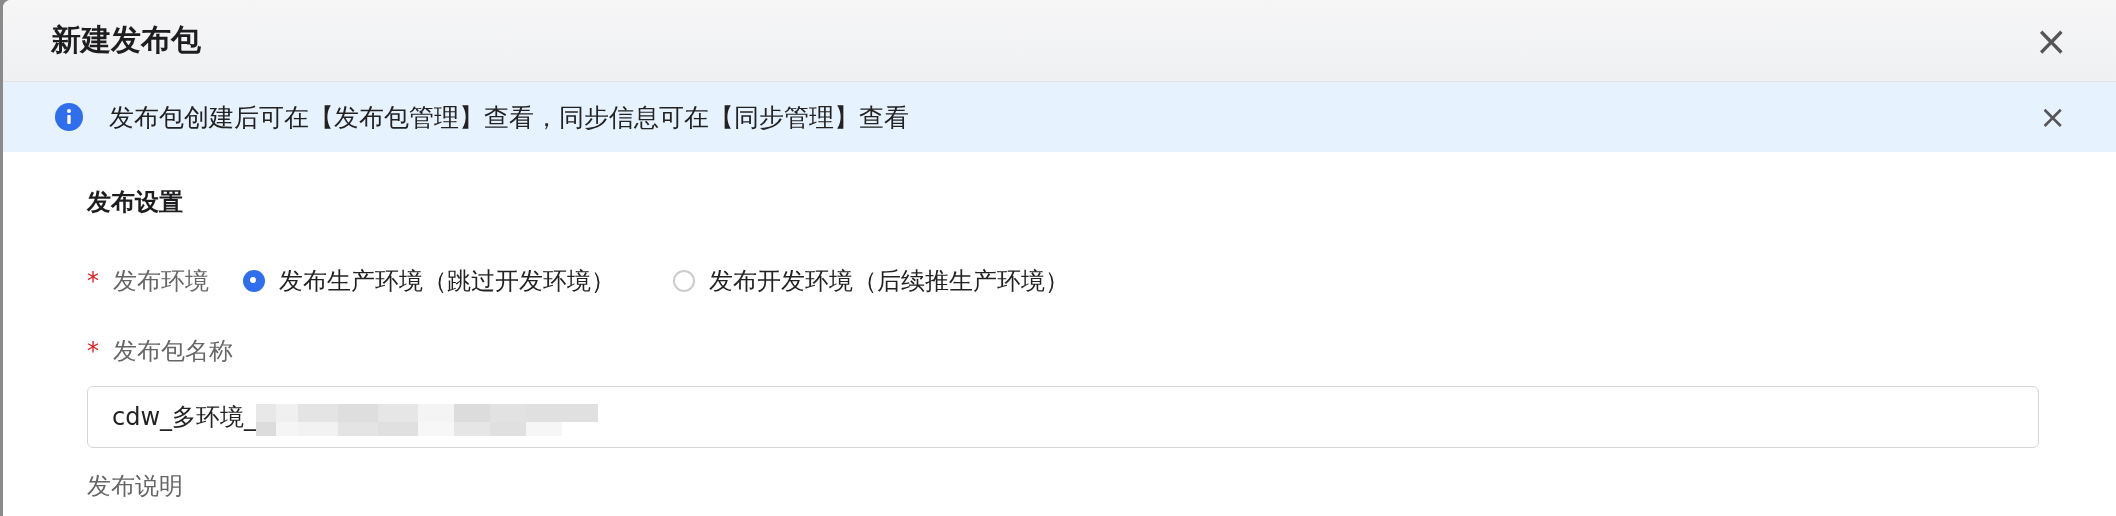 Image resolution: width=2116 pixels, height=516 pixels. What do you see at coordinates (889, 281) in the screenshot?
I see `radio-label: 发布开发环境（后续推生产环境）` at bounding box center [889, 281].